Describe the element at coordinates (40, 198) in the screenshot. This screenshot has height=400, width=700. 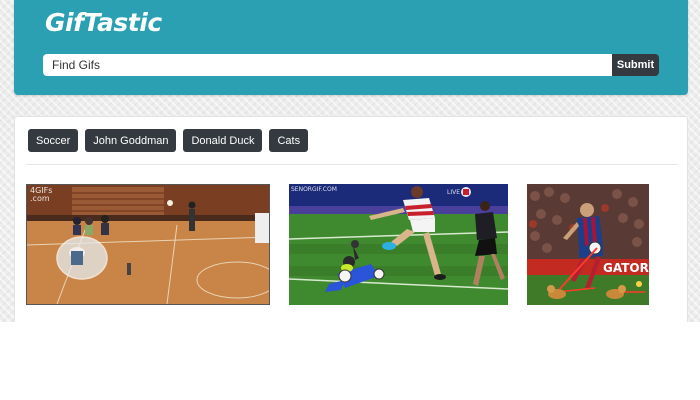
I see `watermark-subtext: .com` at that location.